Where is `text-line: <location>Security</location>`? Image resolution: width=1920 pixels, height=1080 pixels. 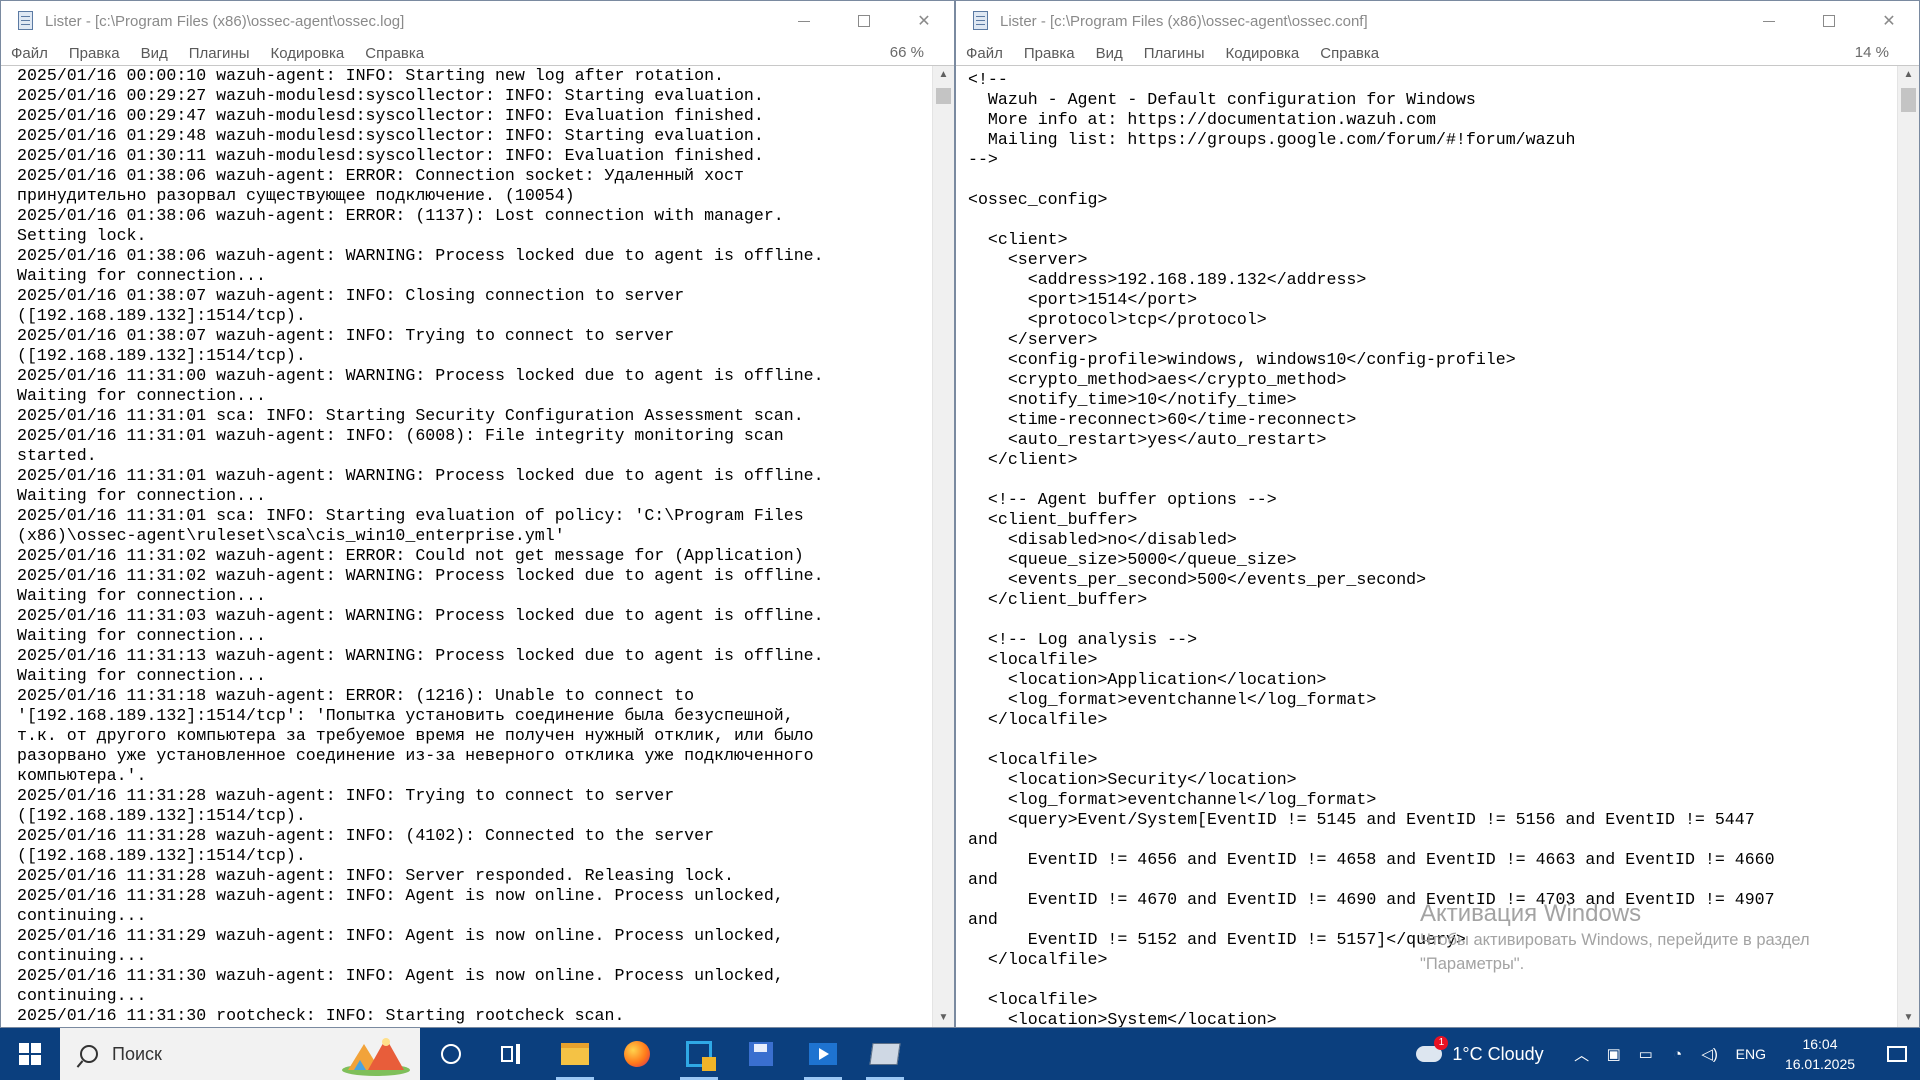 text-line: <location>Security</location> is located at coordinates (1132, 779).